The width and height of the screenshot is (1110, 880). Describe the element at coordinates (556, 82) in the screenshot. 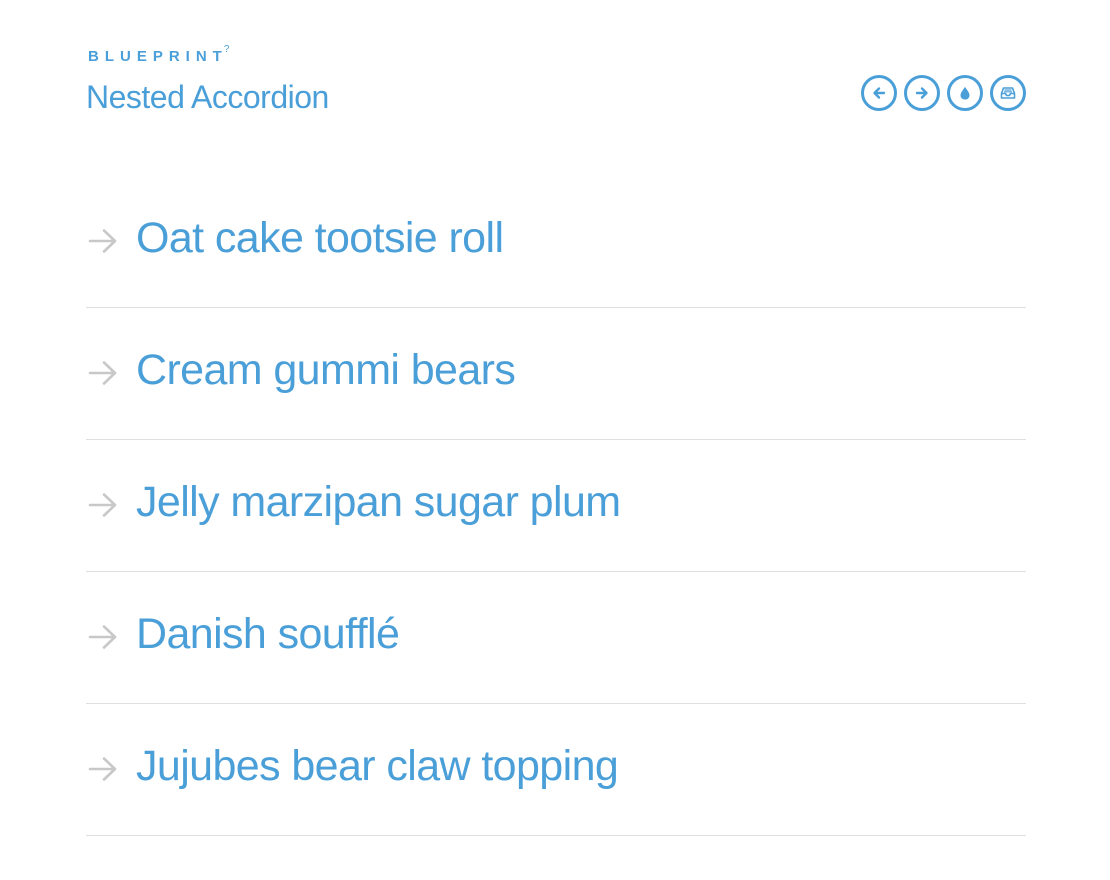

I see `page-header: BLUEPRINT? Nested Accordion` at that location.